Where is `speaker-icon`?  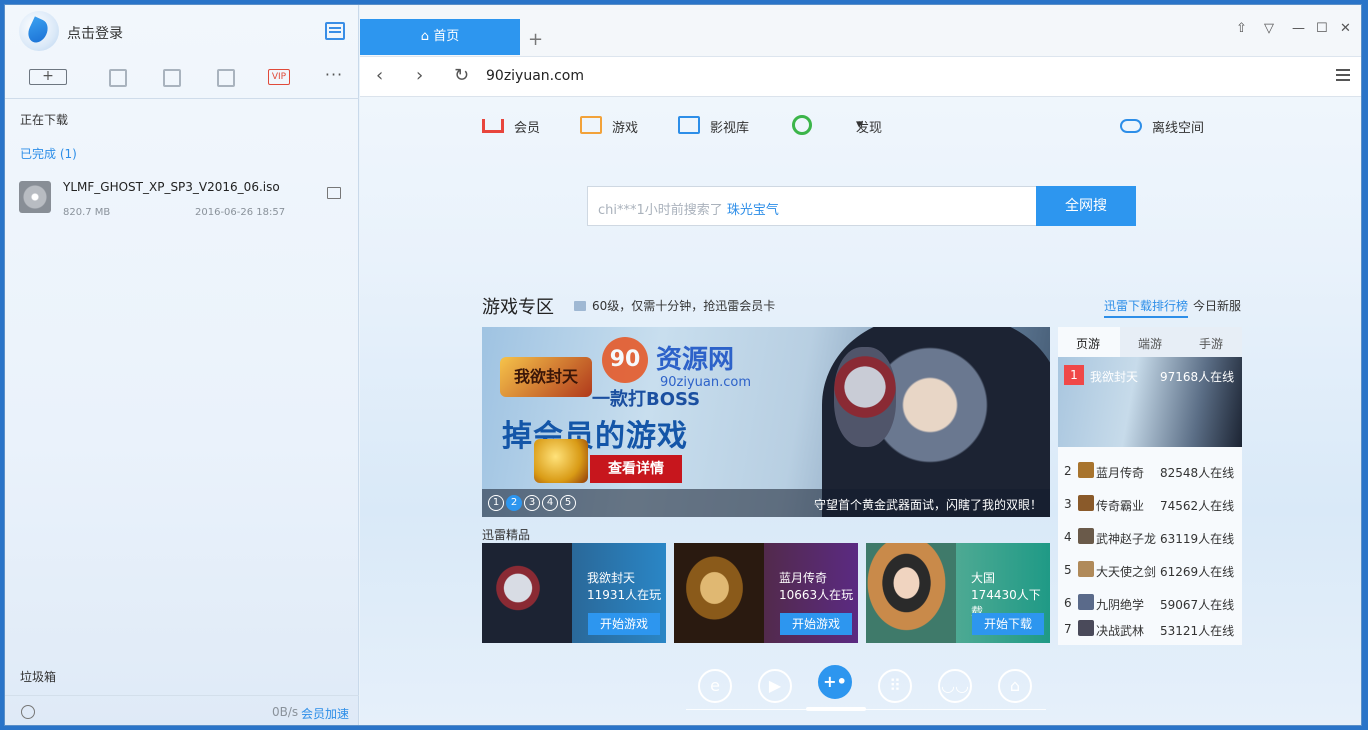
speaker-icon is located at coordinates (580, 306).